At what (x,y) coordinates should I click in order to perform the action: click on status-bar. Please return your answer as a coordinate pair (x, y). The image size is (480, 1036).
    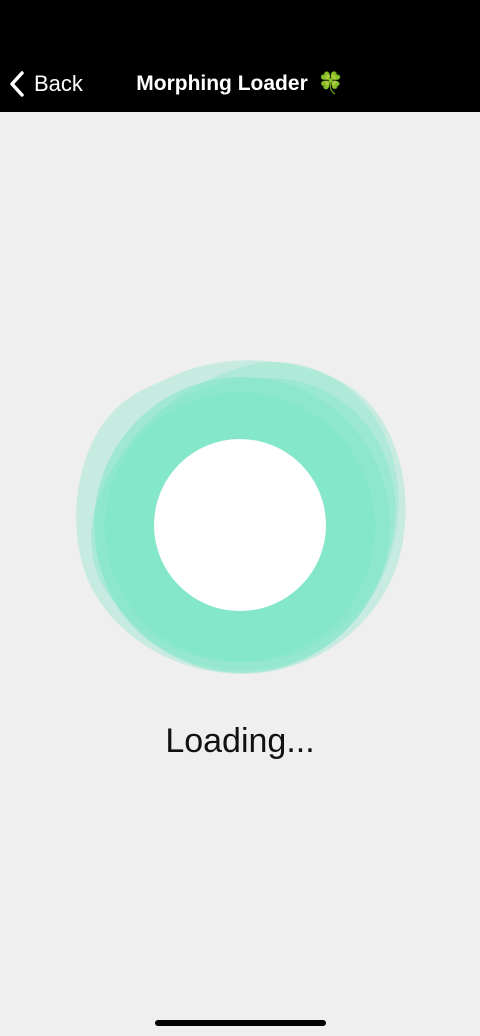
    Looking at the image, I should click on (240, 28).